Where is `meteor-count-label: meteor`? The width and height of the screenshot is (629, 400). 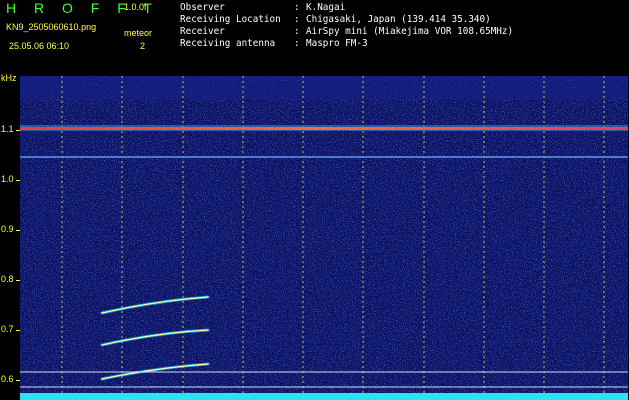
meteor-count-label: meteor is located at coordinates (138, 33).